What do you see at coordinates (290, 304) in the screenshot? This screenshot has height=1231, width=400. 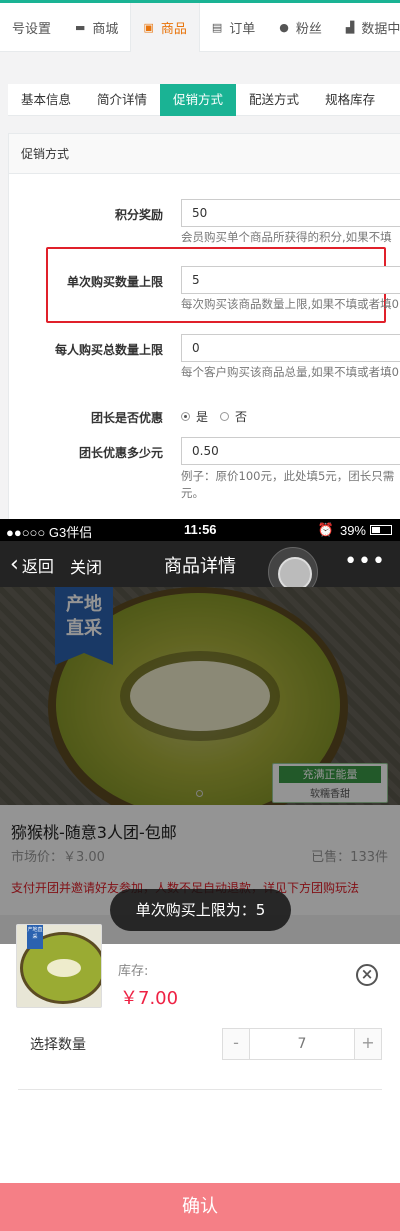 I see `max-single-help: 每次购买该商品数量上限,如果不填或者填0` at bounding box center [290, 304].